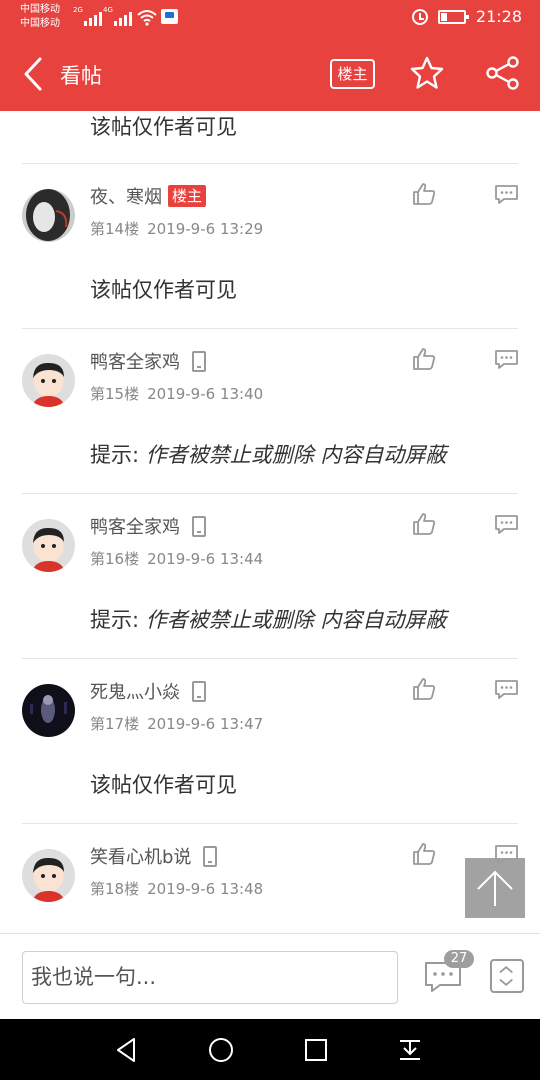  What do you see at coordinates (115, 394) in the screenshot?
I see `floor-number: 第15楼` at bounding box center [115, 394].